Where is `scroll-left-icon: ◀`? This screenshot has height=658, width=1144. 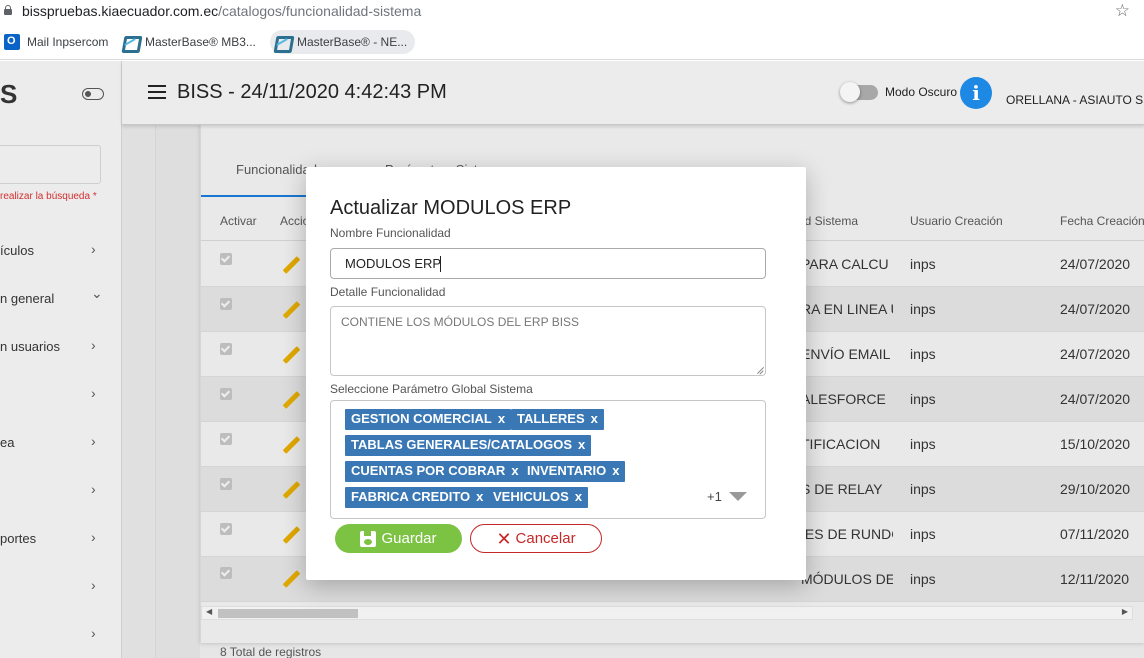
scroll-left-icon: ◀ is located at coordinates (209, 611).